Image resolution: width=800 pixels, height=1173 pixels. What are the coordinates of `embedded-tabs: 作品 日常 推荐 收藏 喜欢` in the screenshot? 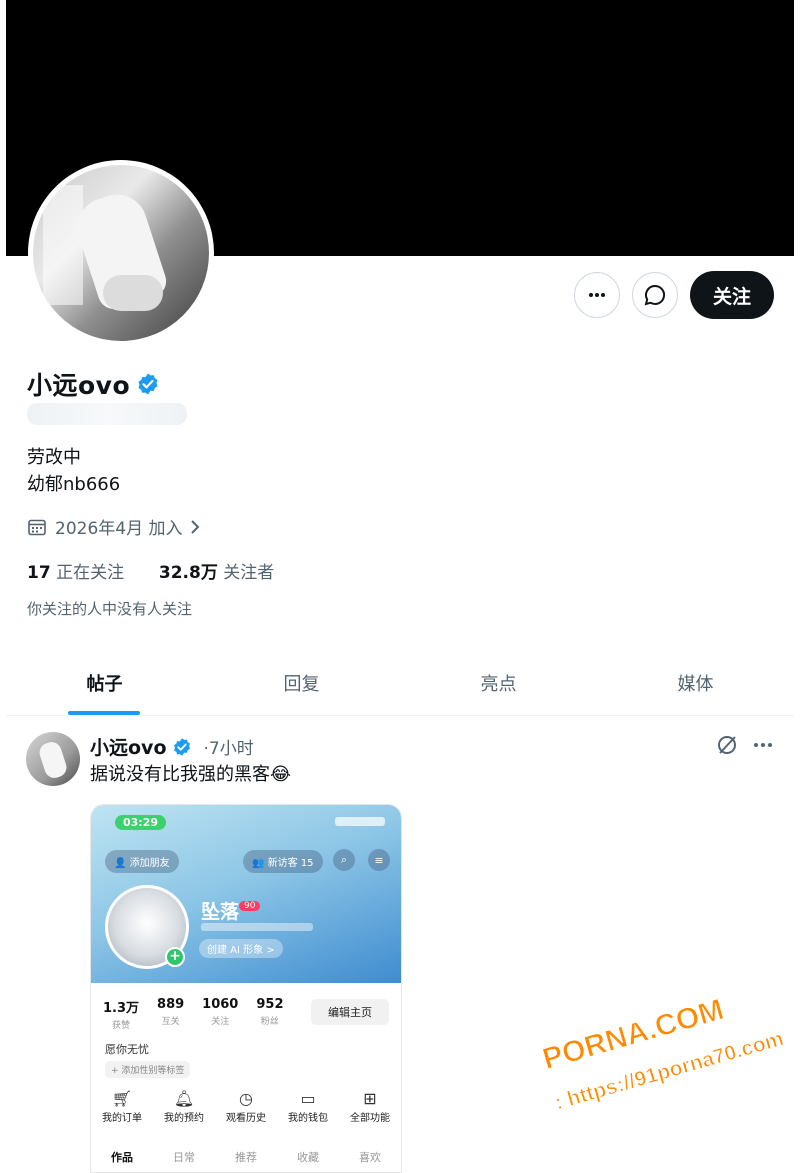 It's located at (246, 1157).